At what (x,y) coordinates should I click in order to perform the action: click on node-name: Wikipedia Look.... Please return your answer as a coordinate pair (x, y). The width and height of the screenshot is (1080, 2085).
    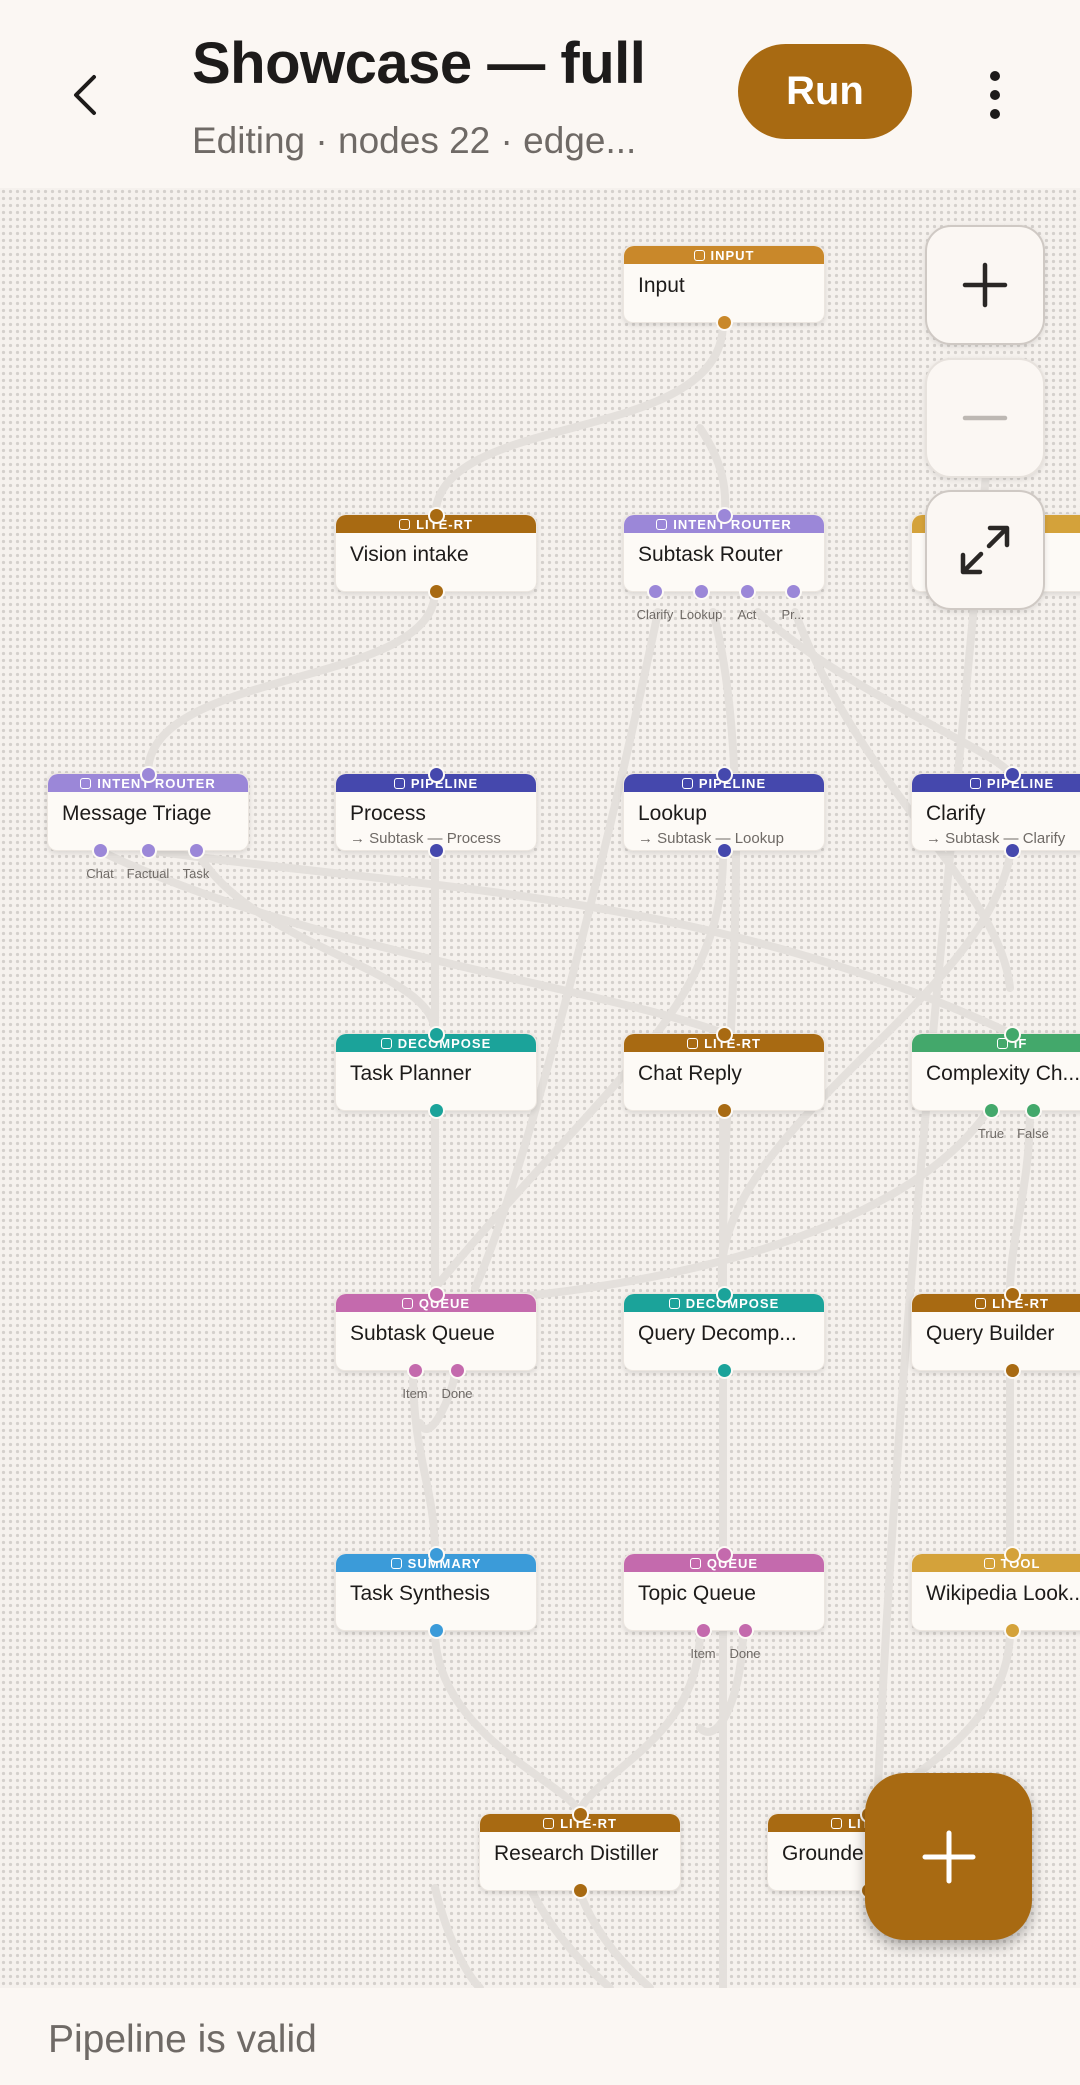
    Looking at the image, I should click on (1003, 1593).